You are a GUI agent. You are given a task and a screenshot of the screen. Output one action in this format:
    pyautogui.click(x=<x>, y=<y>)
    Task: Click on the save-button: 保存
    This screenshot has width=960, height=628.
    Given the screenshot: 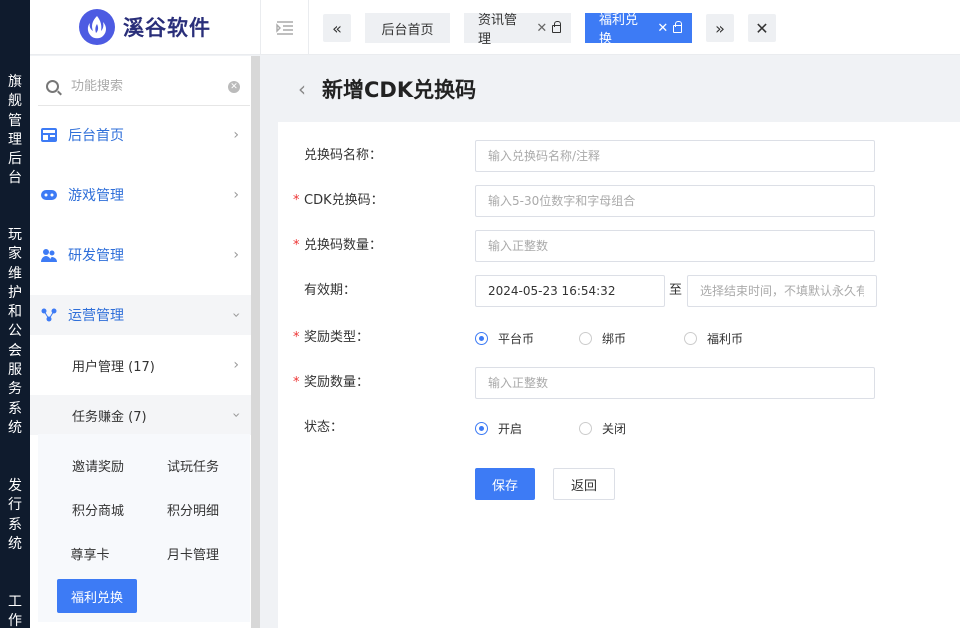 What is the action you would take?
    pyautogui.click(x=505, y=484)
    